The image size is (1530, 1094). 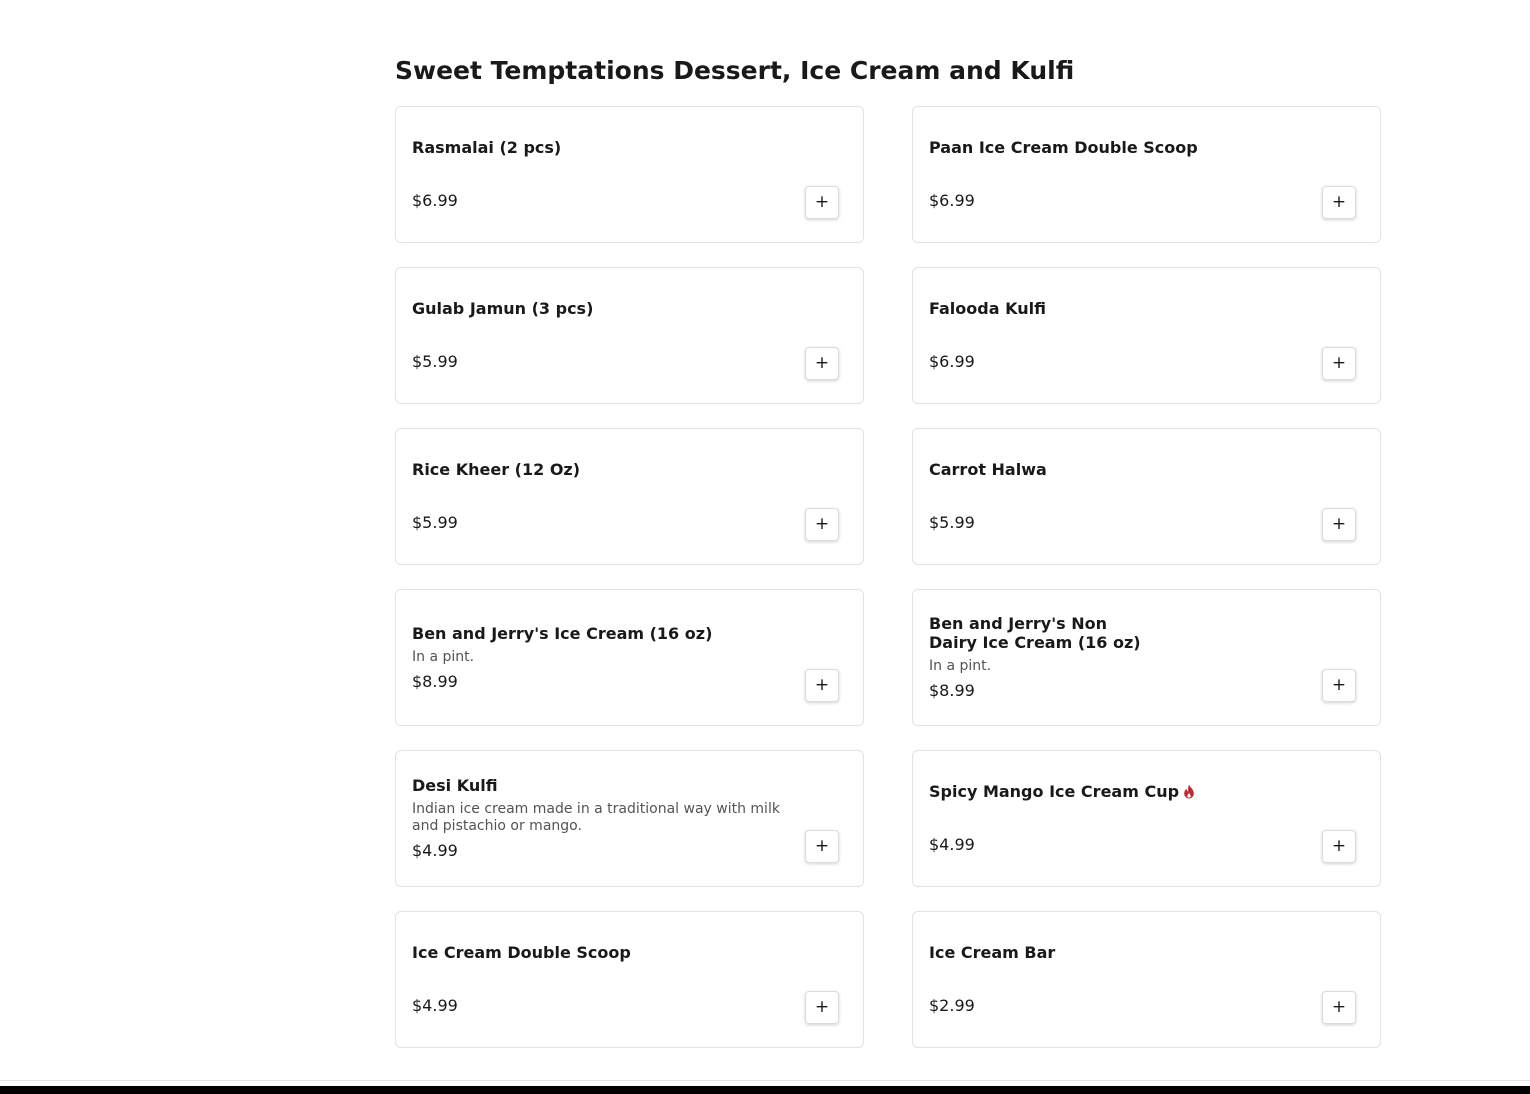 I want to click on menu-item-card: Carrot Halwa $5.99 +, so click(x=1146, y=496).